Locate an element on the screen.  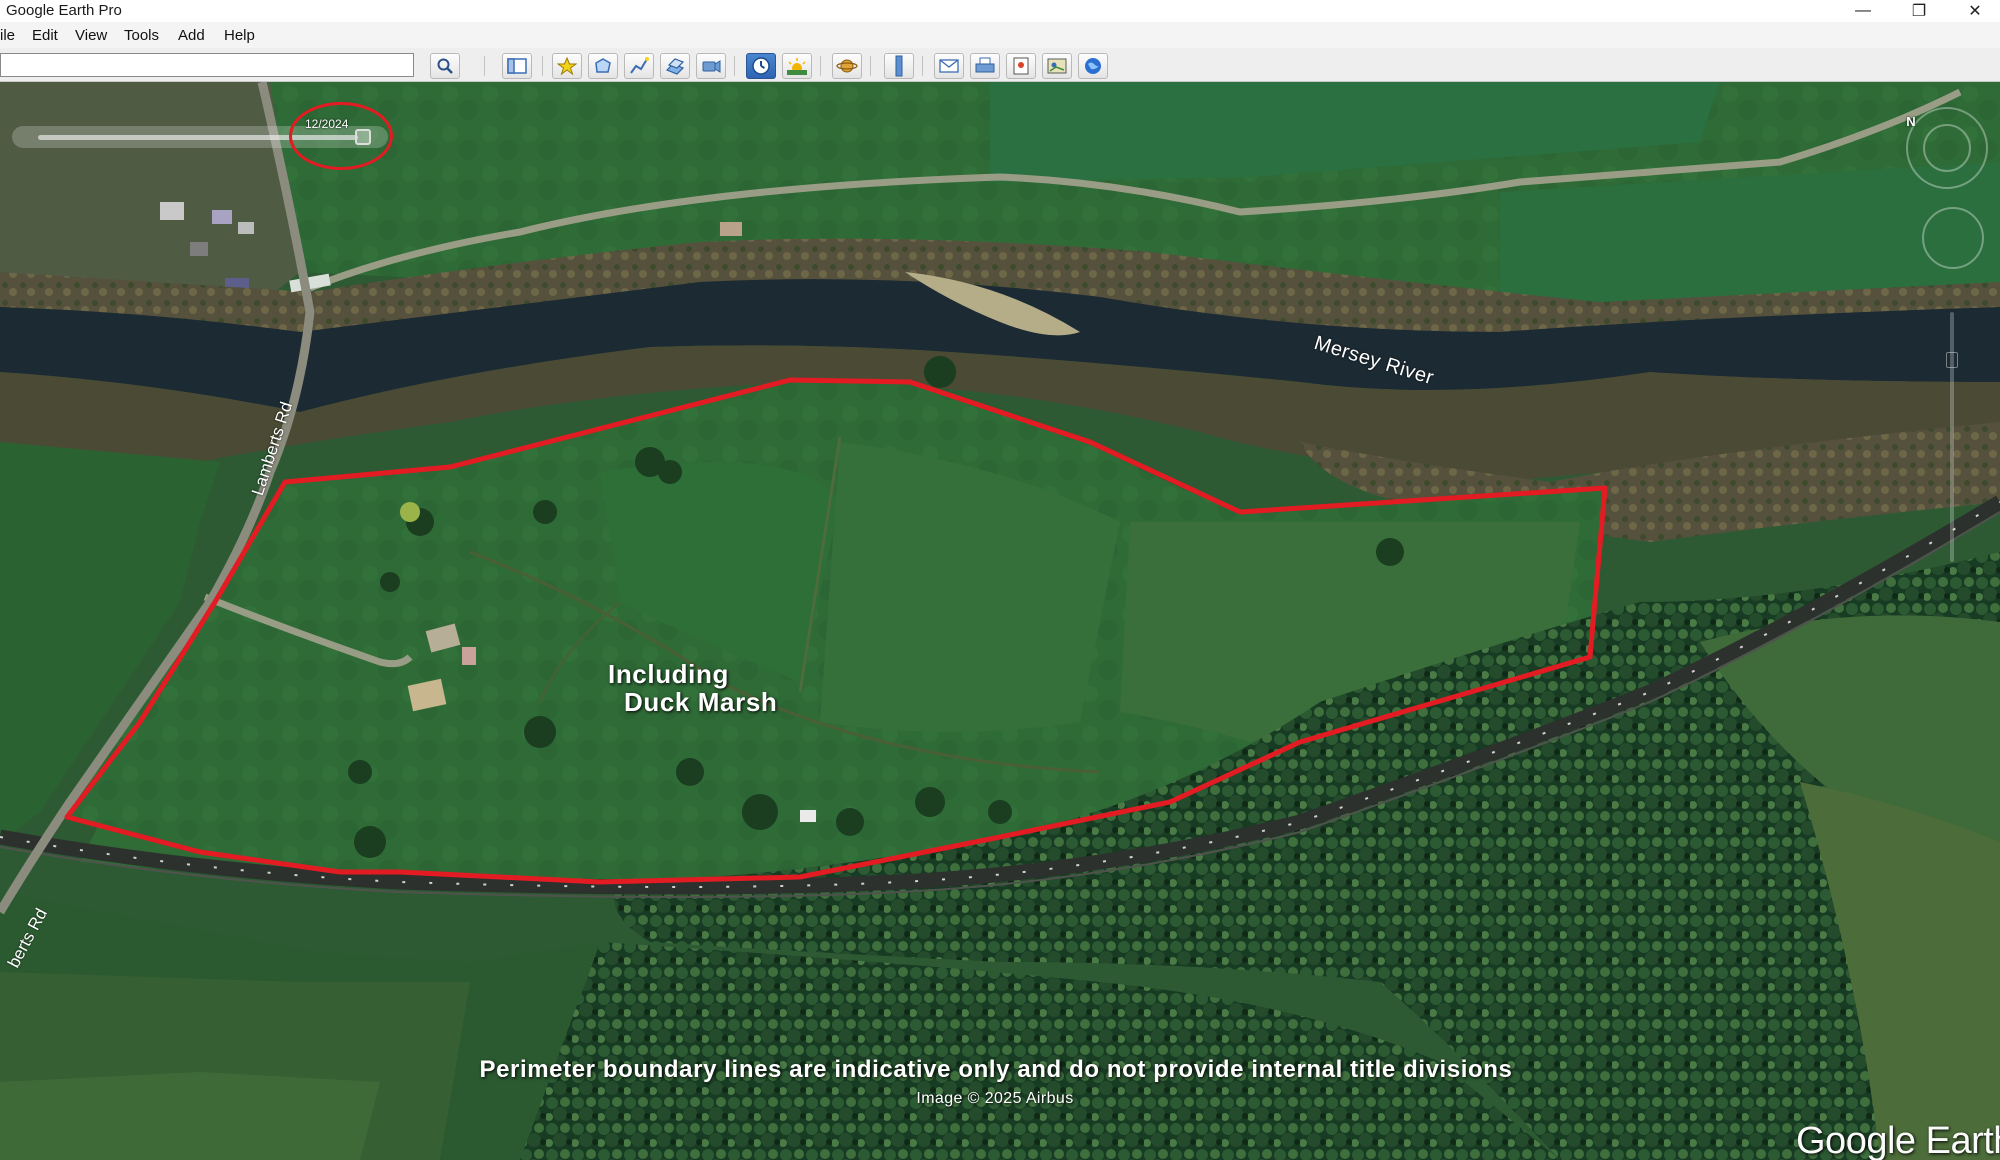
save-image-button is located at coordinates (1021, 66).